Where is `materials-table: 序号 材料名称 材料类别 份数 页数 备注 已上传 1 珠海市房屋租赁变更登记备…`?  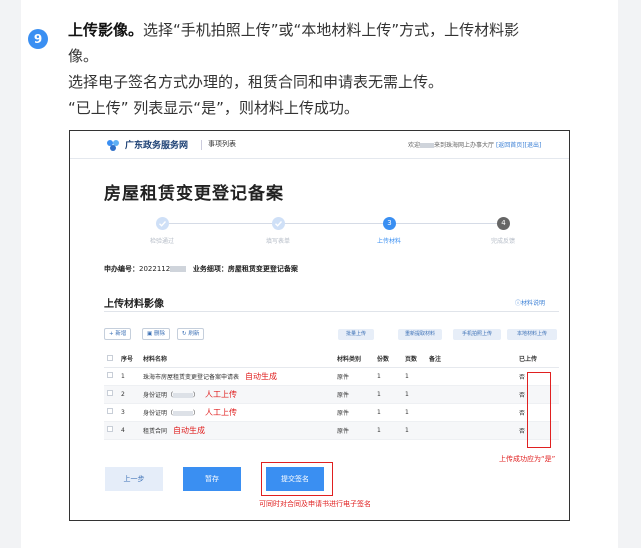
materials-table: 序号 材料名称 材料类别 份数 页数 备注 已上传 1 珠海市房屋租赁变更登记备… is located at coordinates (331, 395).